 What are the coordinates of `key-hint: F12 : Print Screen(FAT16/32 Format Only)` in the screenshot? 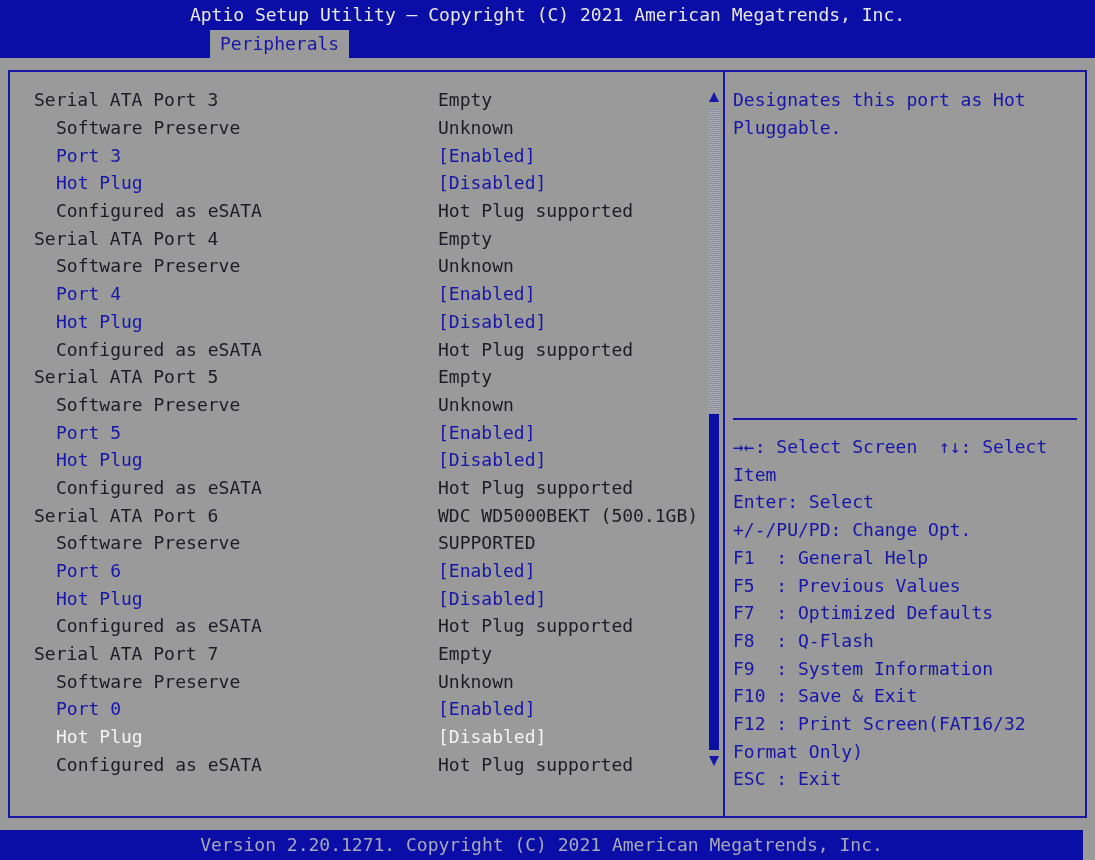 It's located at (880, 738).